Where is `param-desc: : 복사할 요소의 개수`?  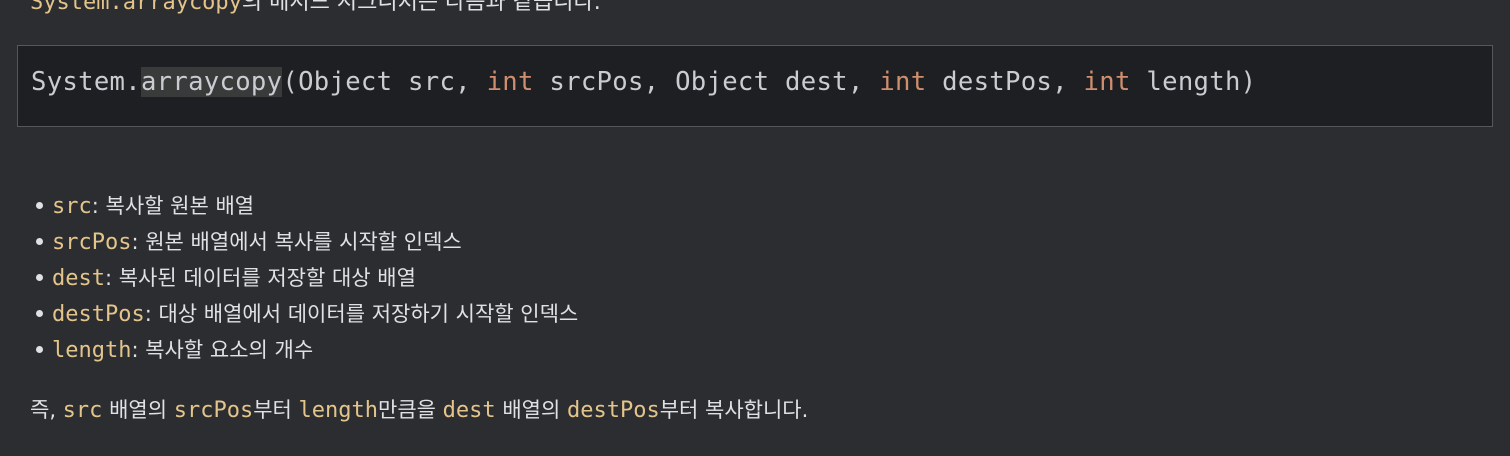
param-desc: : 복사할 요소의 개수 is located at coordinates (222, 350).